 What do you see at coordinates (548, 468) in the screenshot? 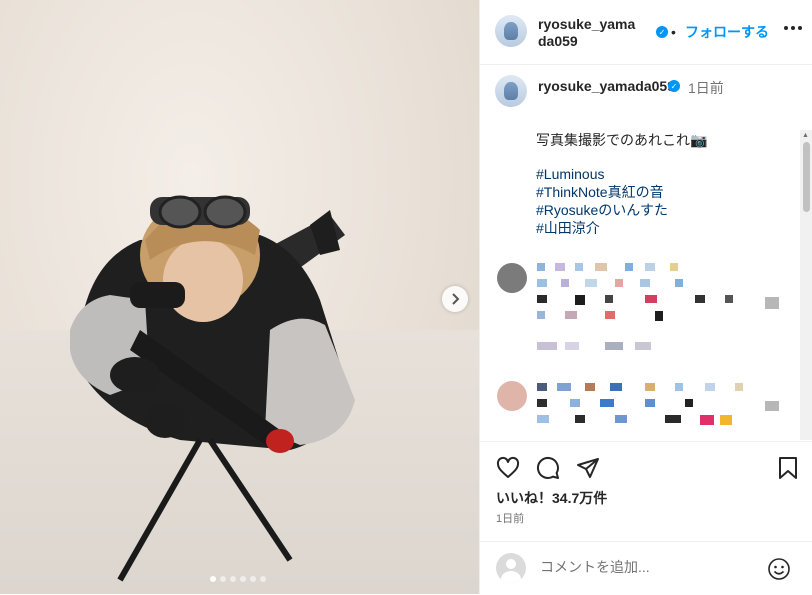
I see `comment-icon` at bounding box center [548, 468].